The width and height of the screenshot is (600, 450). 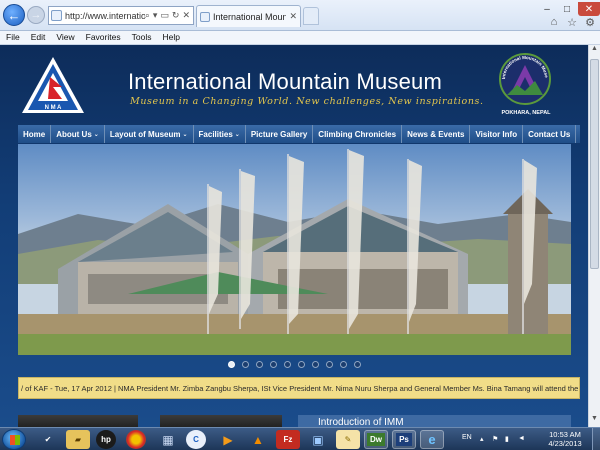 What do you see at coordinates (219, 134) in the screenshot?
I see `nav-item-facilities: Facilities ⌄` at bounding box center [219, 134].